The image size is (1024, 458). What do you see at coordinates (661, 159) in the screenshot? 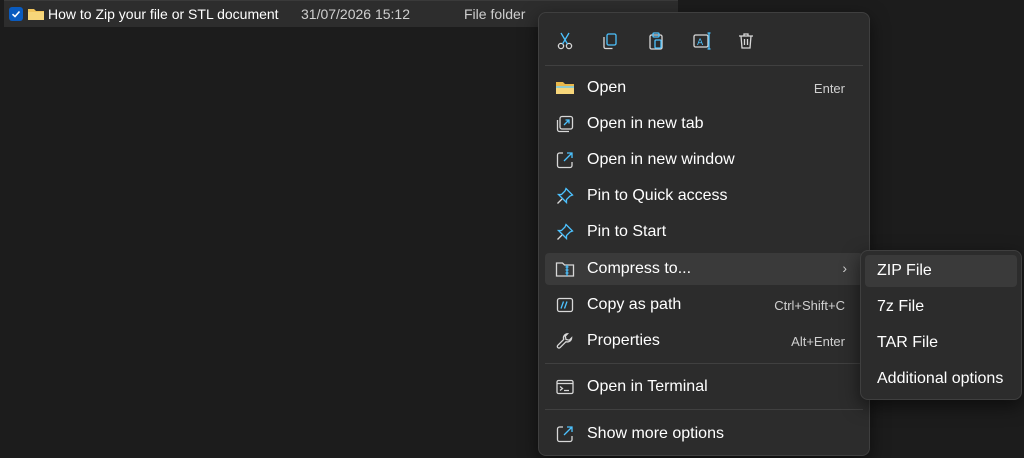
I see `menu-item-label: Open in new window` at bounding box center [661, 159].